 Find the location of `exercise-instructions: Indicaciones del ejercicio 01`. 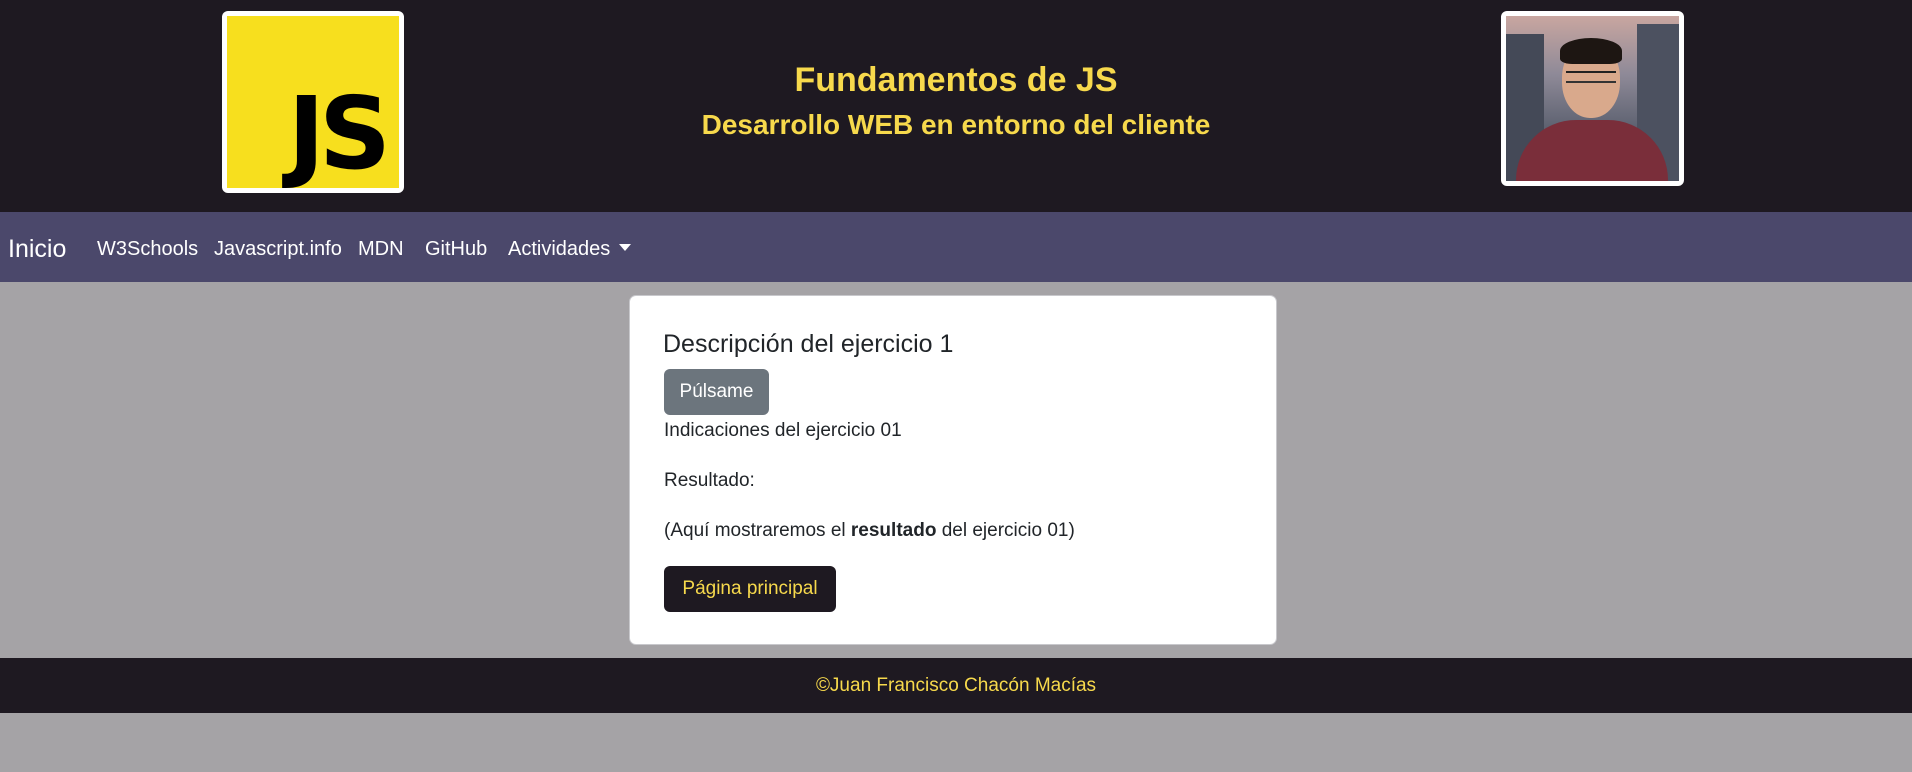

exercise-instructions: Indicaciones del ejercicio 01 is located at coordinates (783, 430).